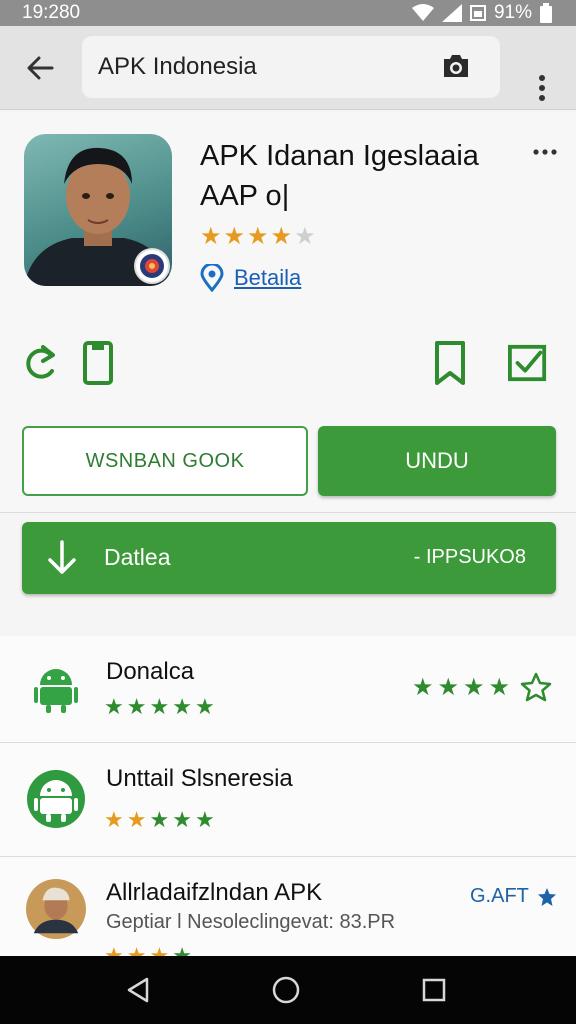 The image size is (576, 1024). What do you see at coordinates (51, 12) in the screenshot?
I see `status-time: 19:280` at bounding box center [51, 12].